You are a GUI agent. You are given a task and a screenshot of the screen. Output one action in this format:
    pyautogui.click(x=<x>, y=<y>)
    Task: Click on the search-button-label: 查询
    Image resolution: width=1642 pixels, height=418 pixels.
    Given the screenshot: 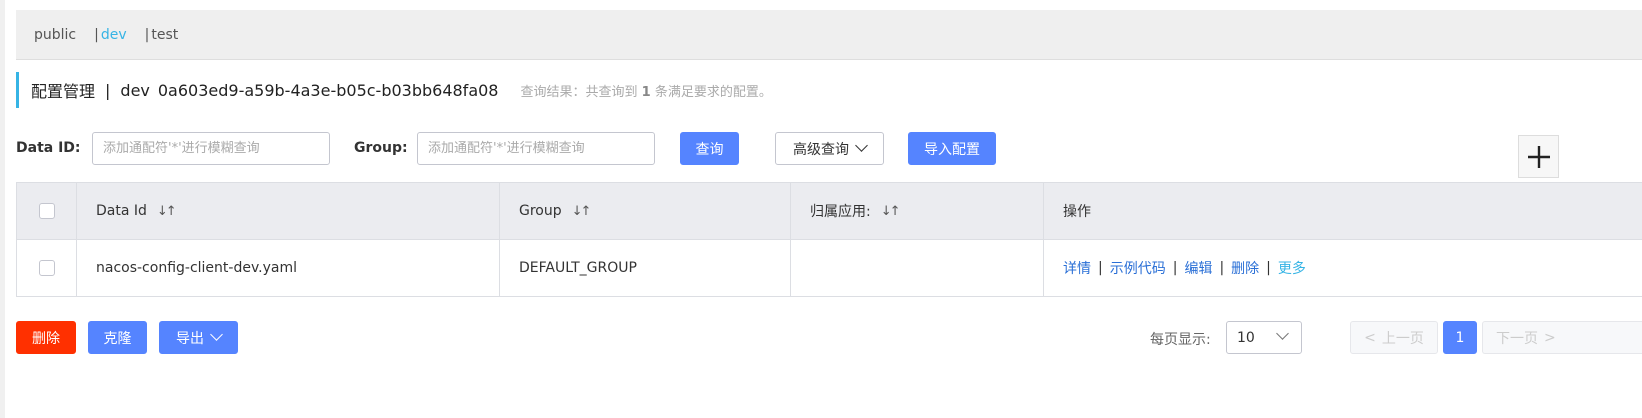 What is the action you would take?
    pyautogui.click(x=709, y=149)
    